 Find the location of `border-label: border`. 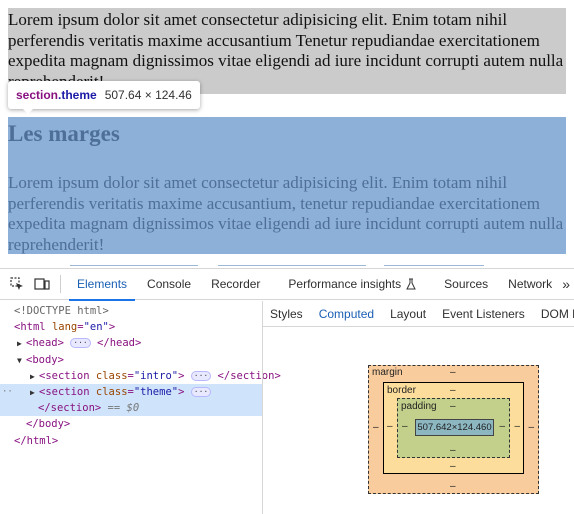

border-label: border is located at coordinates (401, 390).